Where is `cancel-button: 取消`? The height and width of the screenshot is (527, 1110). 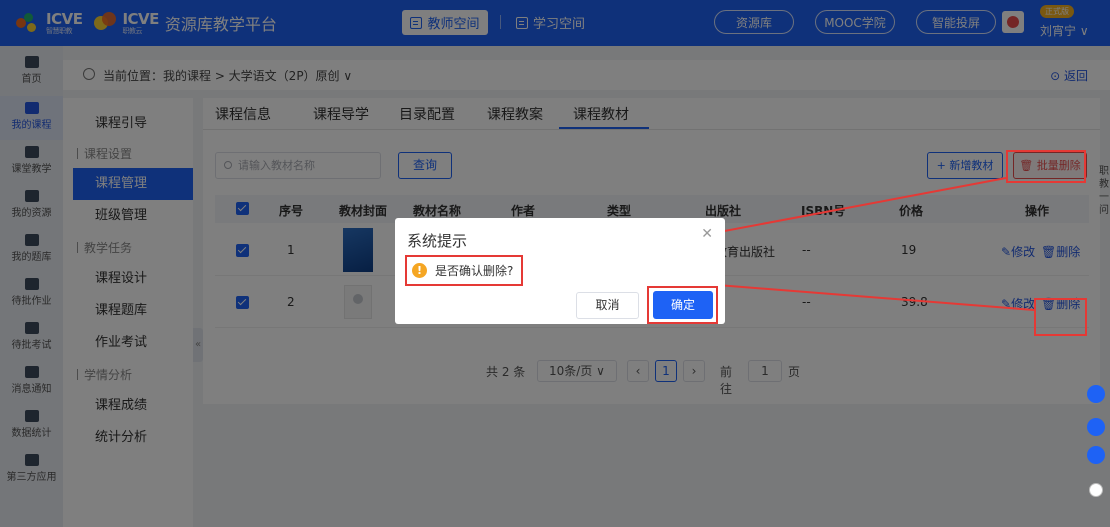
cancel-button: 取消 is located at coordinates (607, 305).